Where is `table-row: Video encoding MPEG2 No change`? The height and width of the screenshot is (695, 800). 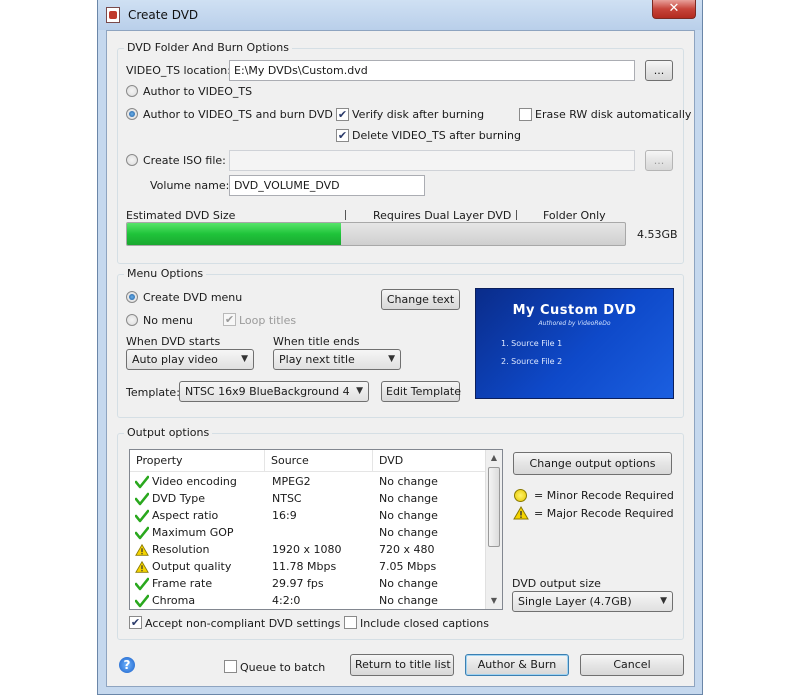 table-row: Video encoding MPEG2 No change is located at coordinates (308, 482).